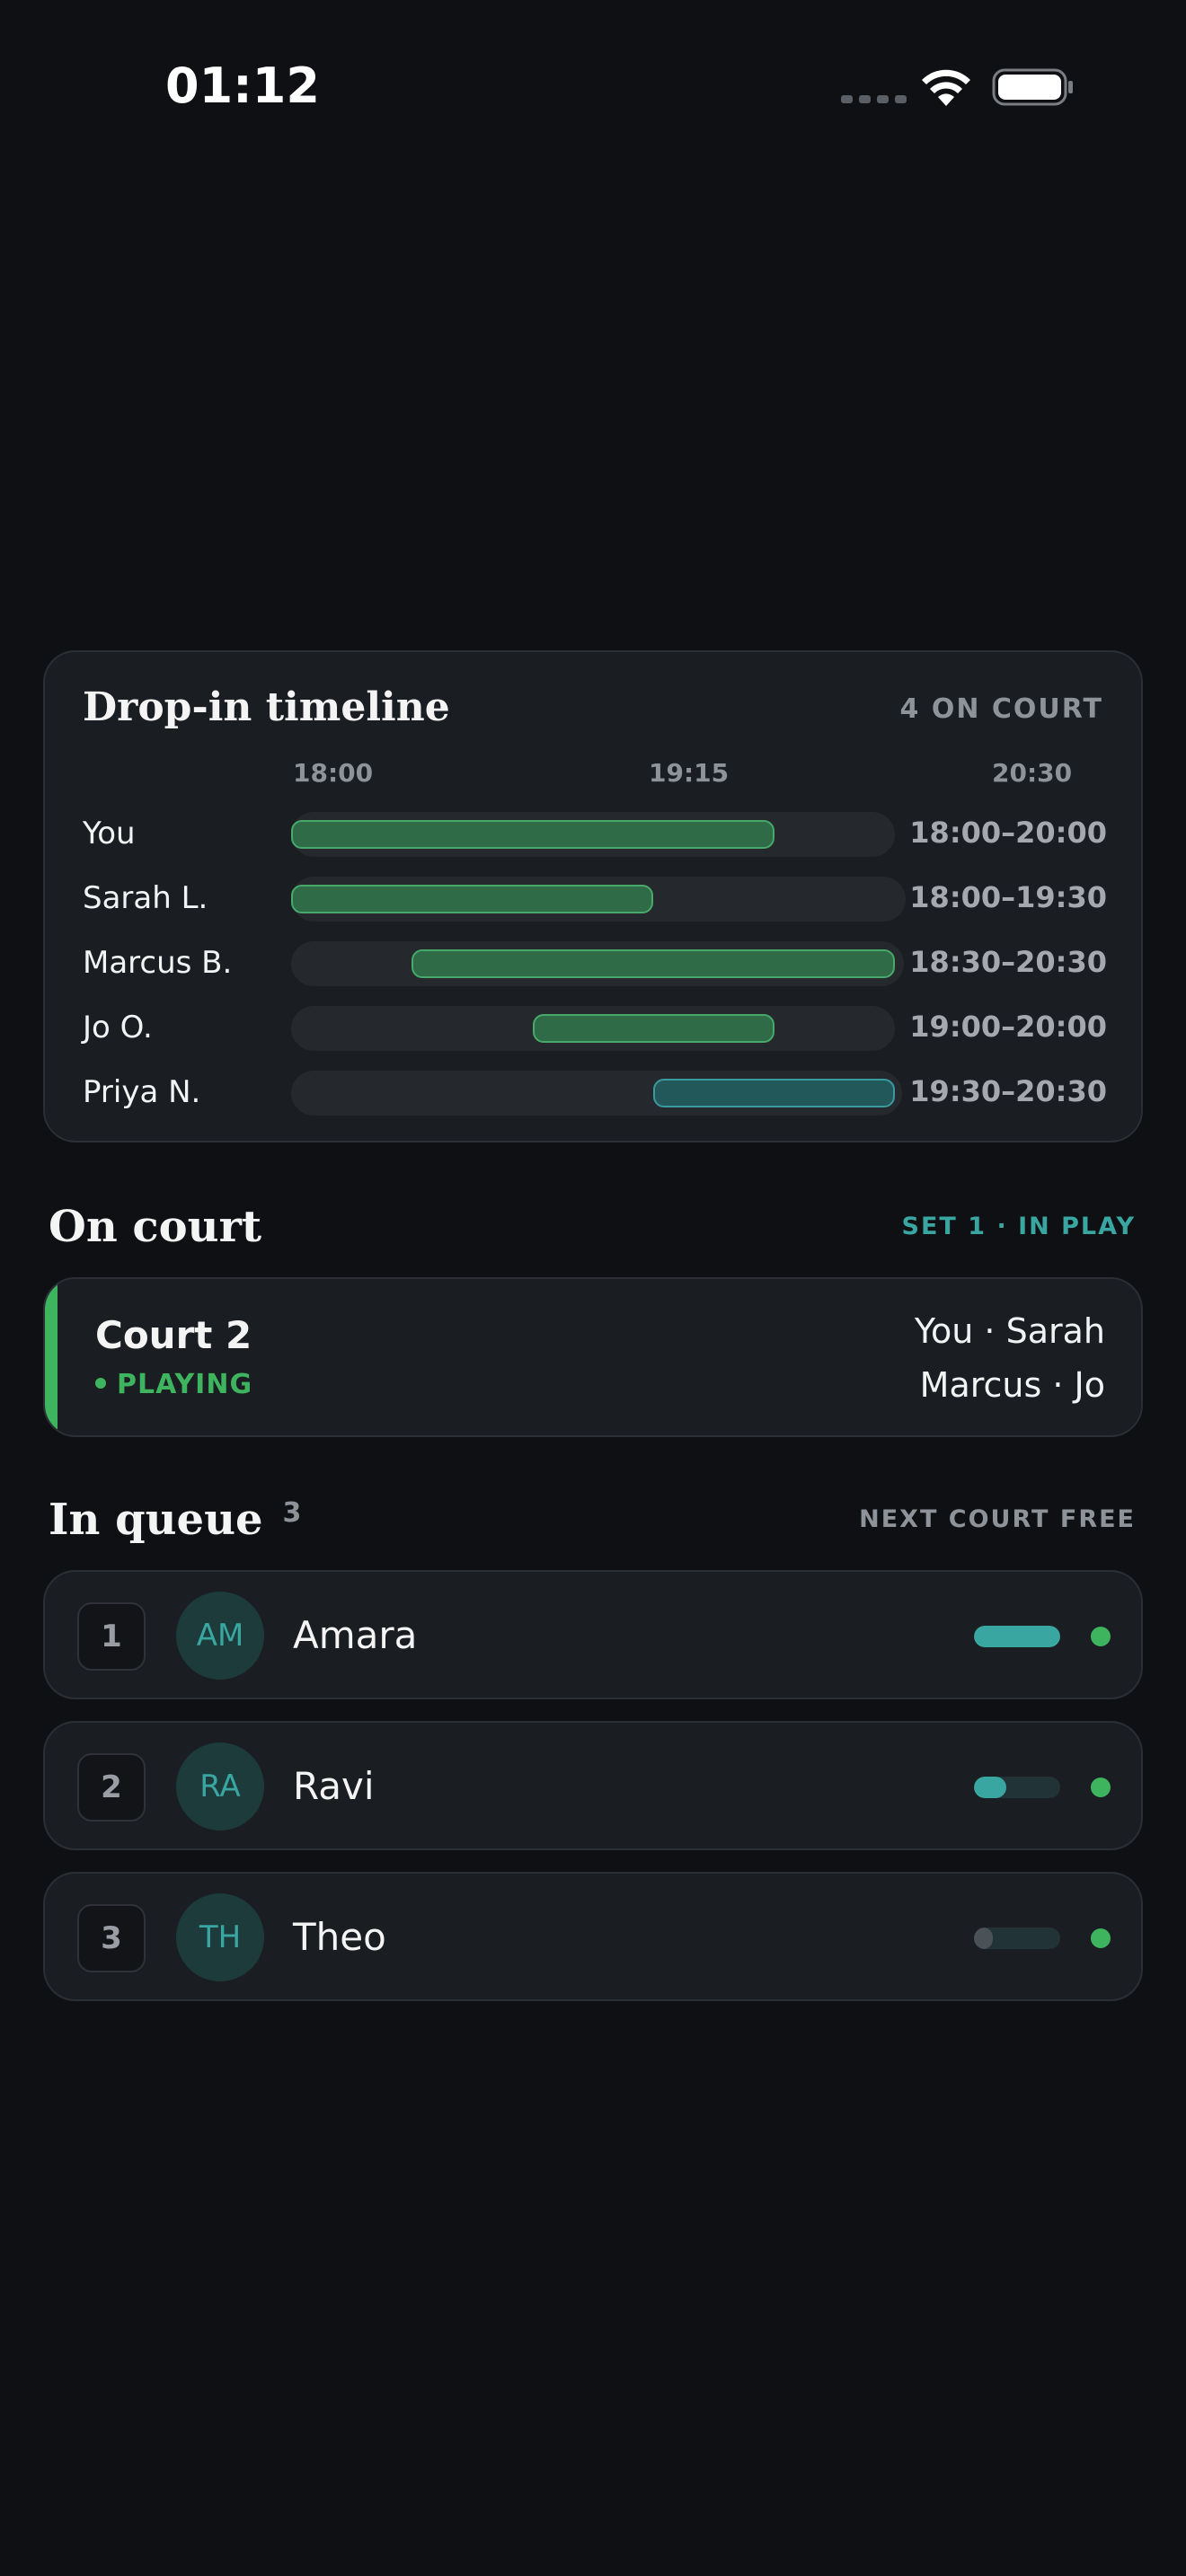  I want to click on timeline-tick-end: 20:30, so click(1032, 773).